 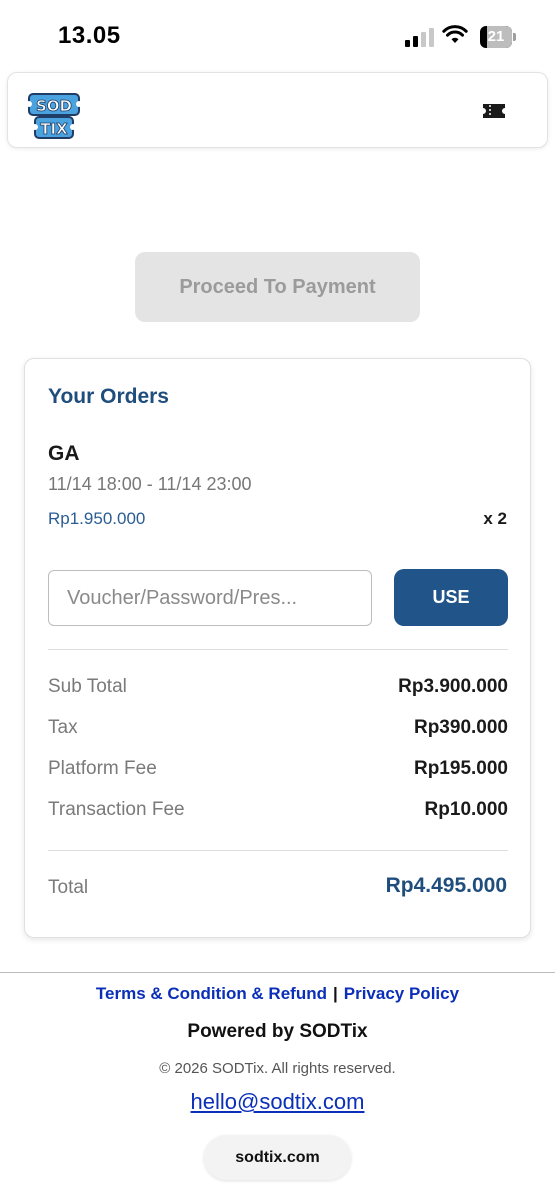 What do you see at coordinates (68, 887) in the screenshot?
I see `total-label: Total` at bounding box center [68, 887].